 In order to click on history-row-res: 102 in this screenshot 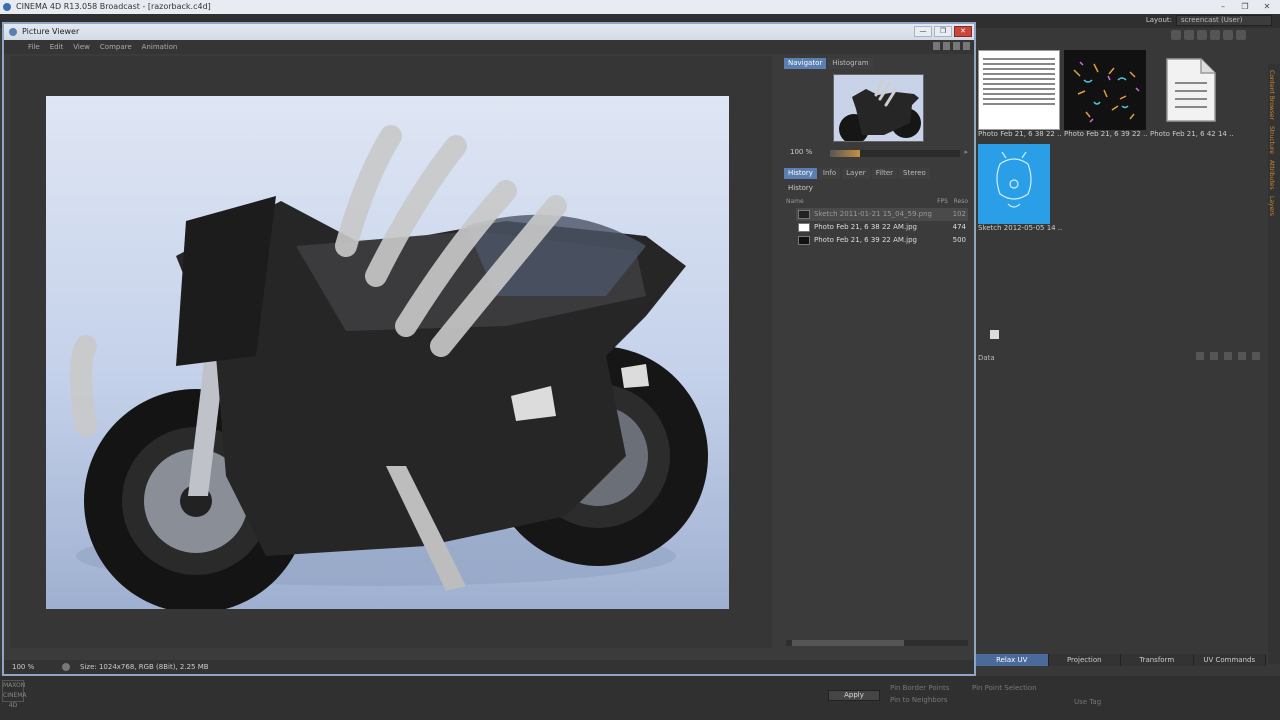, I will do `click(959, 214)`.